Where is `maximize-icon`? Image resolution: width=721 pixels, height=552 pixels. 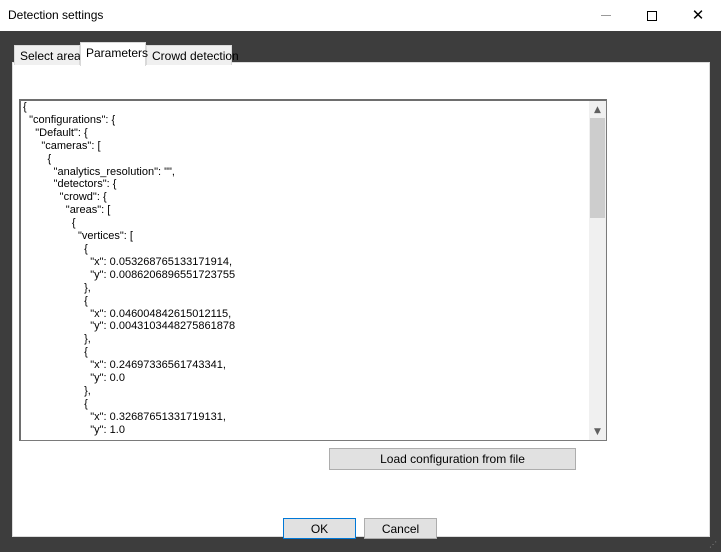
maximize-icon is located at coordinates (652, 15).